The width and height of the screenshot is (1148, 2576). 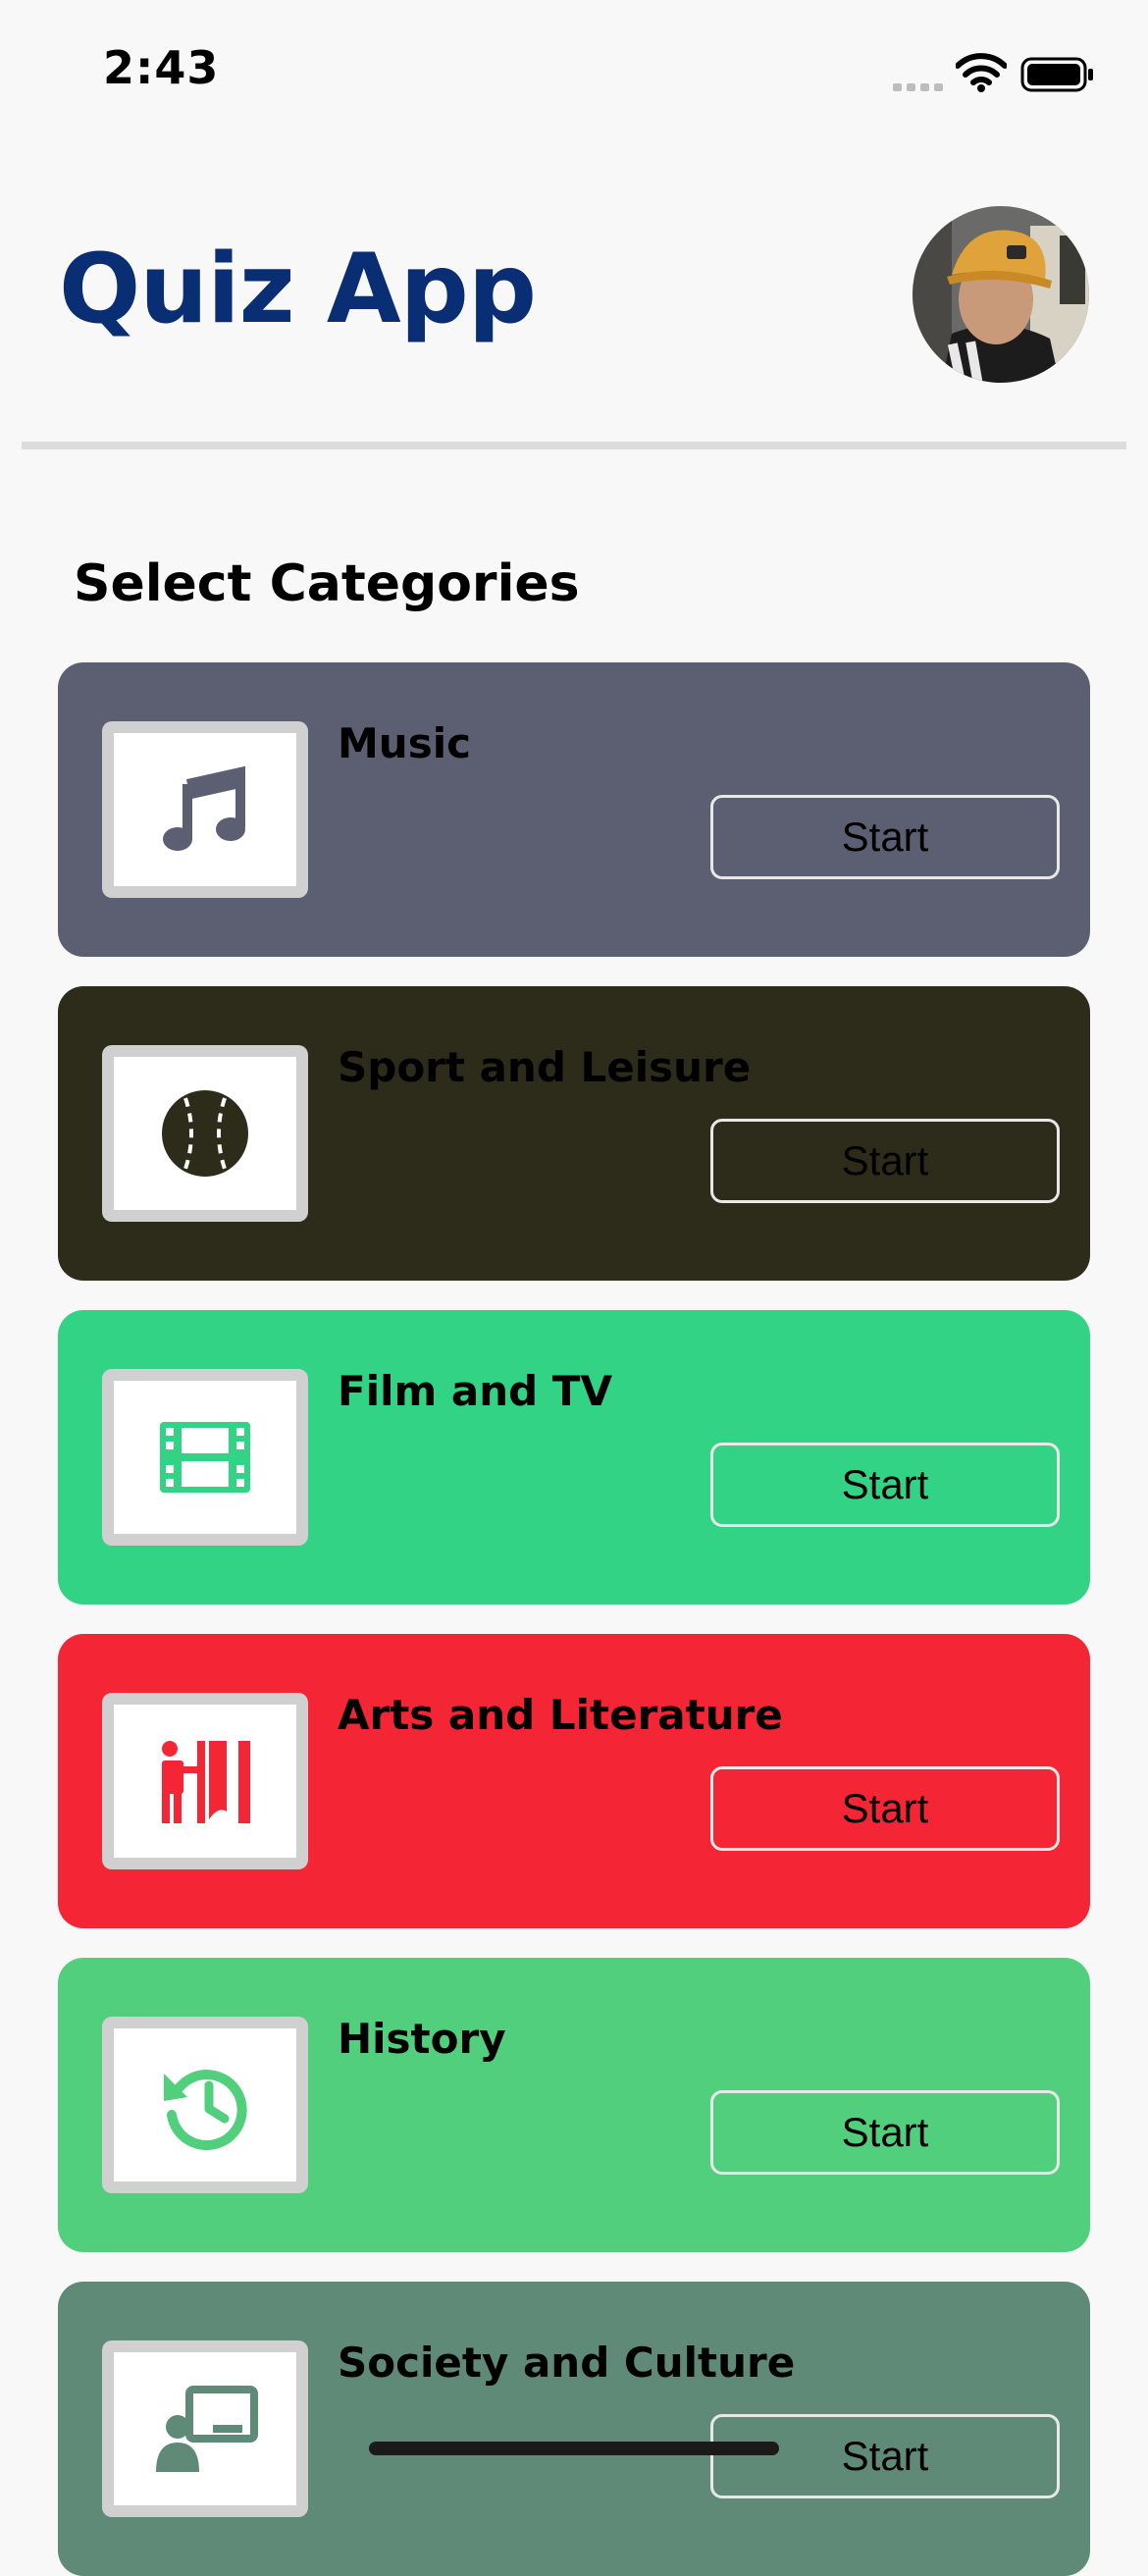 What do you see at coordinates (475, 1391) in the screenshot?
I see `category-title: Film and TV` at bounding box center [475, 1391].